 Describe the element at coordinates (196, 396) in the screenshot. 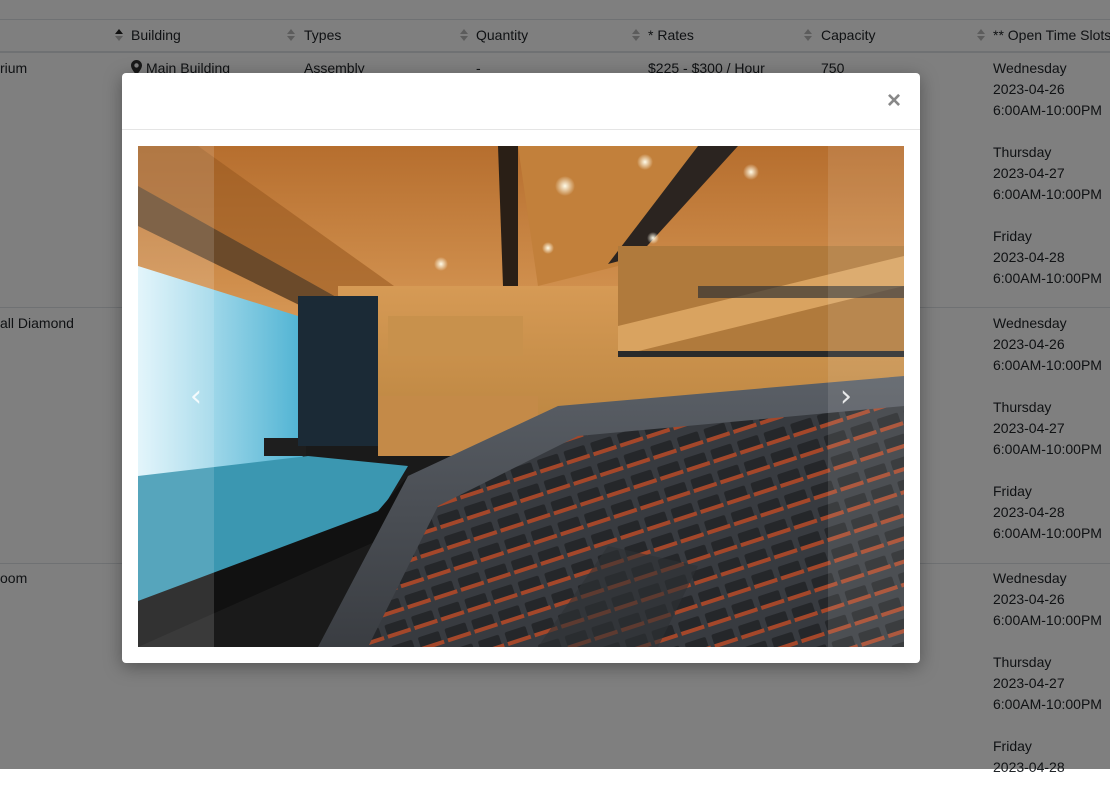

I see `chevron-left-icon: ‹` at that location.